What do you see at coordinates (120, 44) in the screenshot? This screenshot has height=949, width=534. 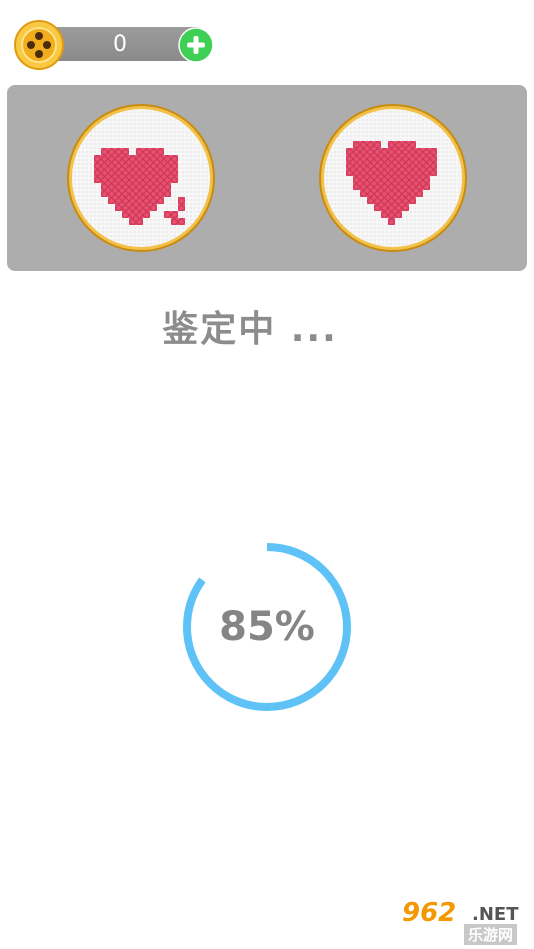 I see `coin-count: 0` at bounding box center [120, 44].